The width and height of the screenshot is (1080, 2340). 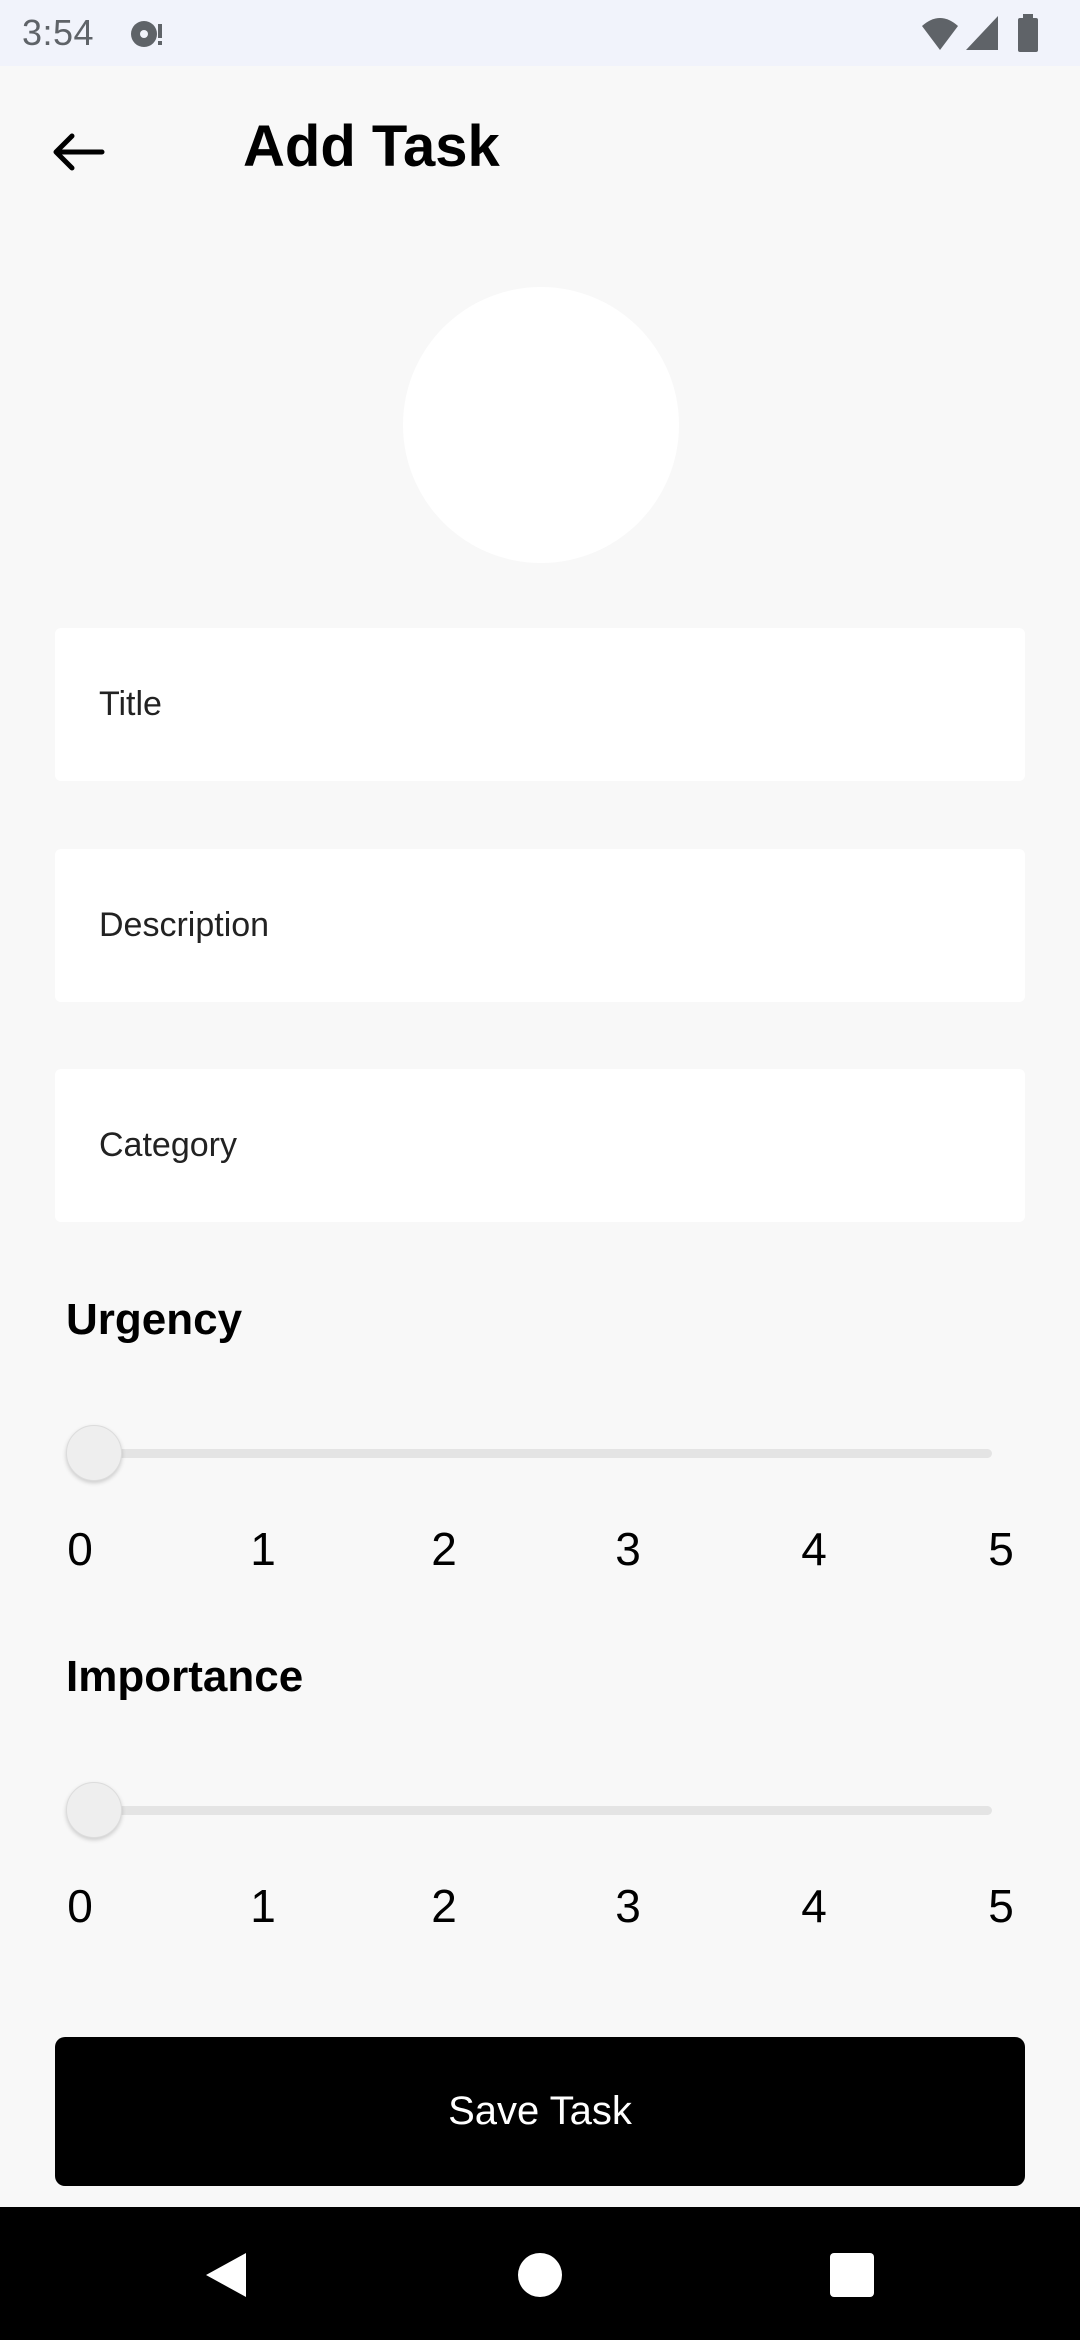 I want to click on task-image-picker, so click(x=541, y=425).